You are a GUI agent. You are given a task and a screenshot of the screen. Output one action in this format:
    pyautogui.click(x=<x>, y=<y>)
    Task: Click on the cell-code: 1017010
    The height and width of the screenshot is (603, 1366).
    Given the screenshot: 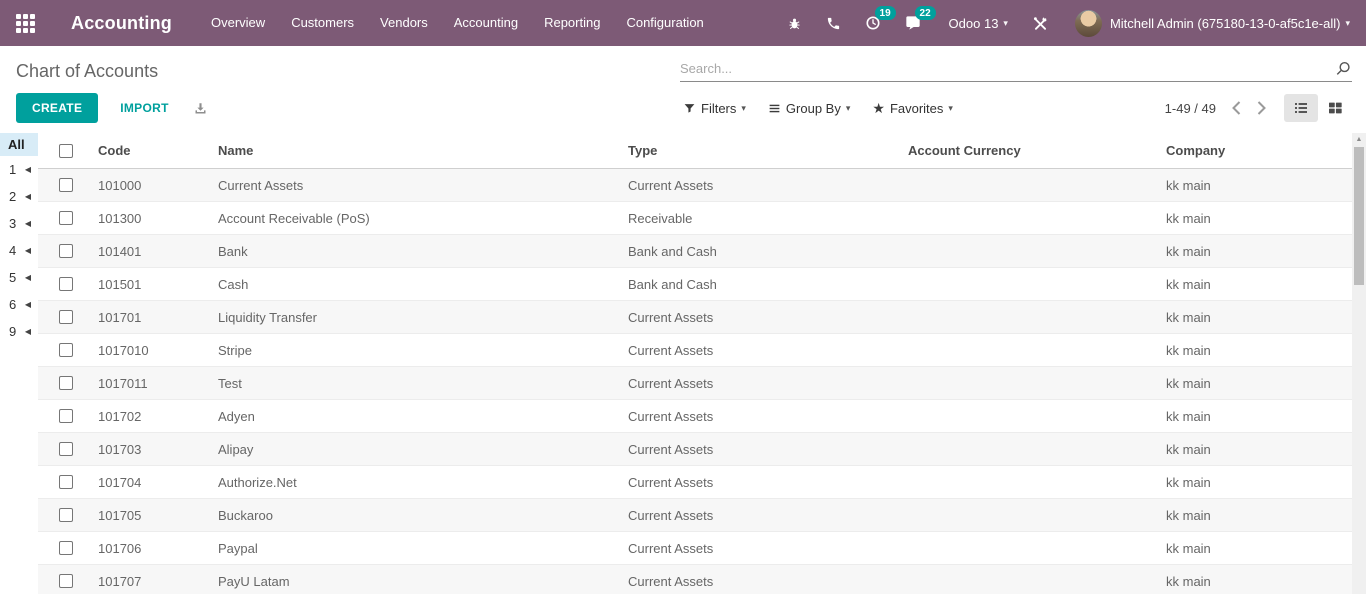 What is the action you would take?
    pyautogui.click(x=123, y=350)
    